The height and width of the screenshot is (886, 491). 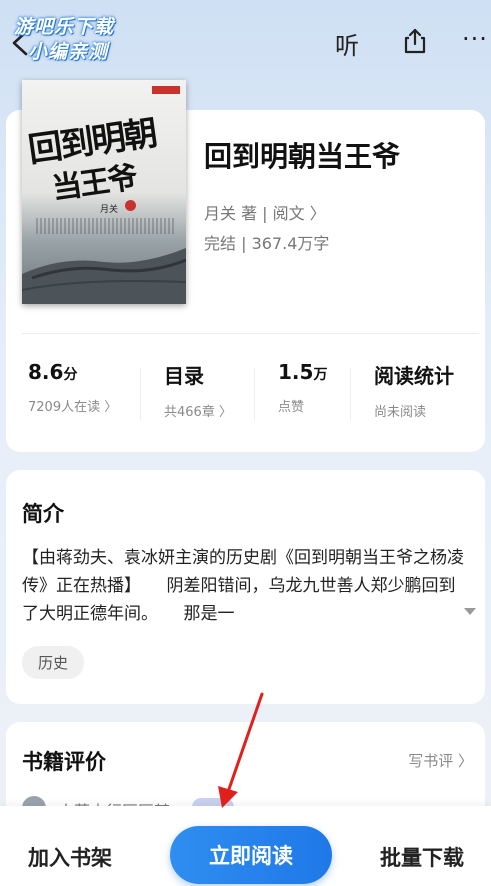 I want to click on bottom-action-bar: 加入书架 立即阅读 批量下载, so click(x=245, y=846).